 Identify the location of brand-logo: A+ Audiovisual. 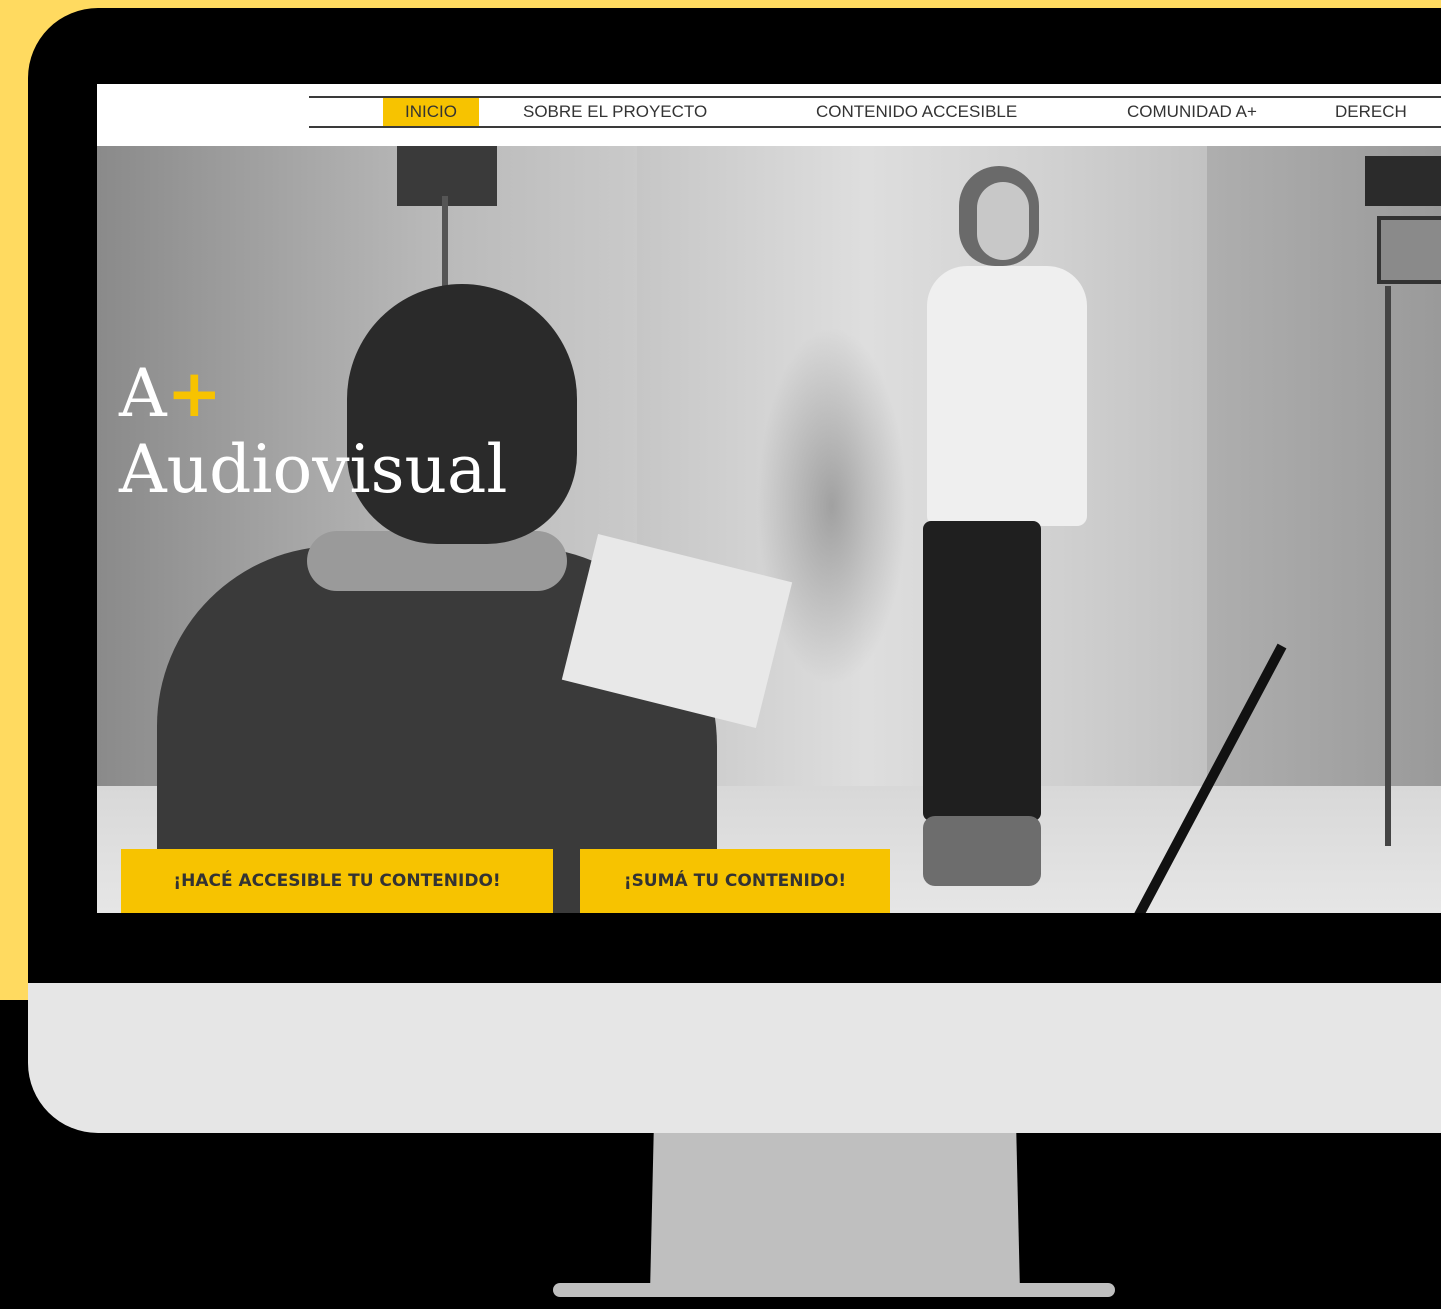
(313, 432).